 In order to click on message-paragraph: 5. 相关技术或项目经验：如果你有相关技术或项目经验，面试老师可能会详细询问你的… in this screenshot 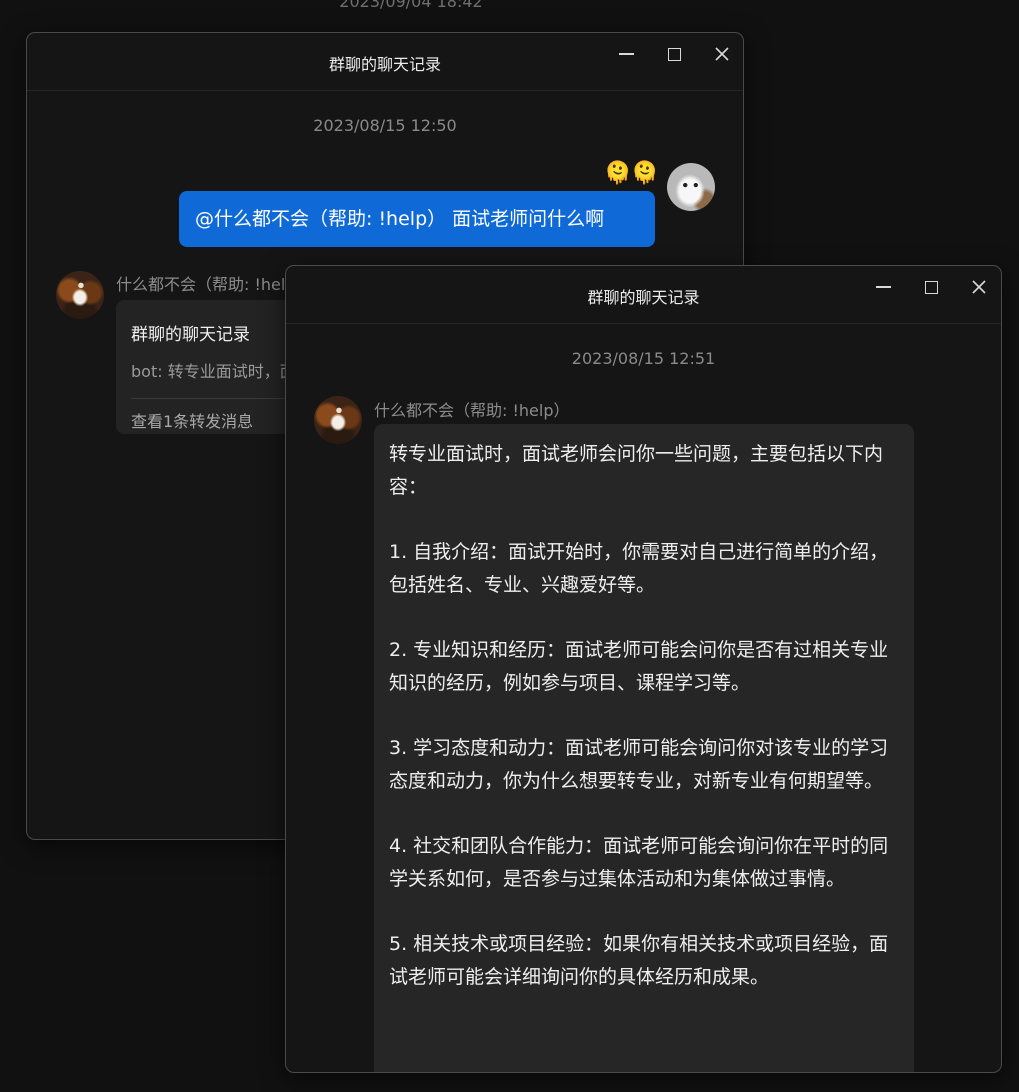, I will do `click(639, 960)`.